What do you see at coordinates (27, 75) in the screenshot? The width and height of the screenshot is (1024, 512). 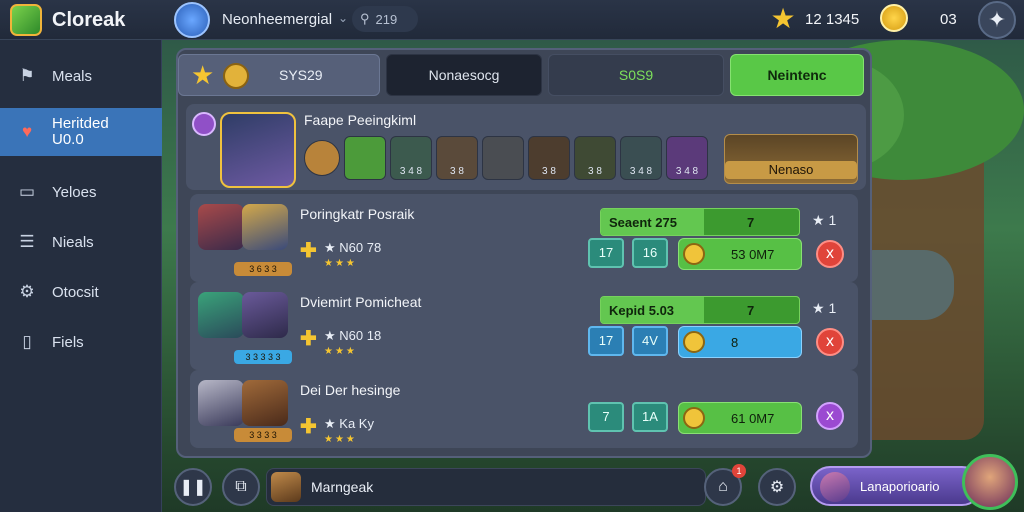 I see `flag-icon: ⚑` at bounding box center [27, 75].